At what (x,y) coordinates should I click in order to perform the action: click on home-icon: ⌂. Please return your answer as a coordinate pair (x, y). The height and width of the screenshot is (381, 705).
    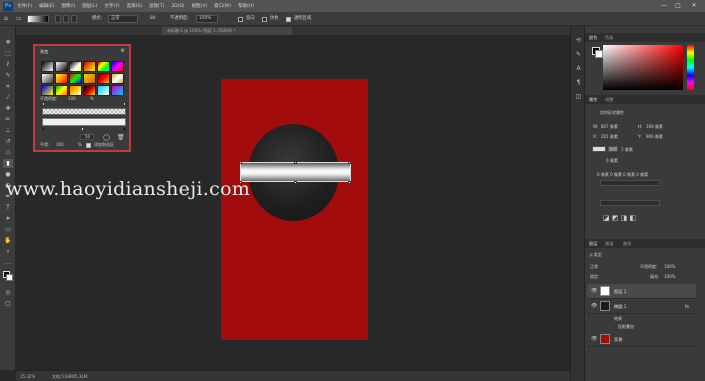
    Looking at the image, I should click on (6, 19).